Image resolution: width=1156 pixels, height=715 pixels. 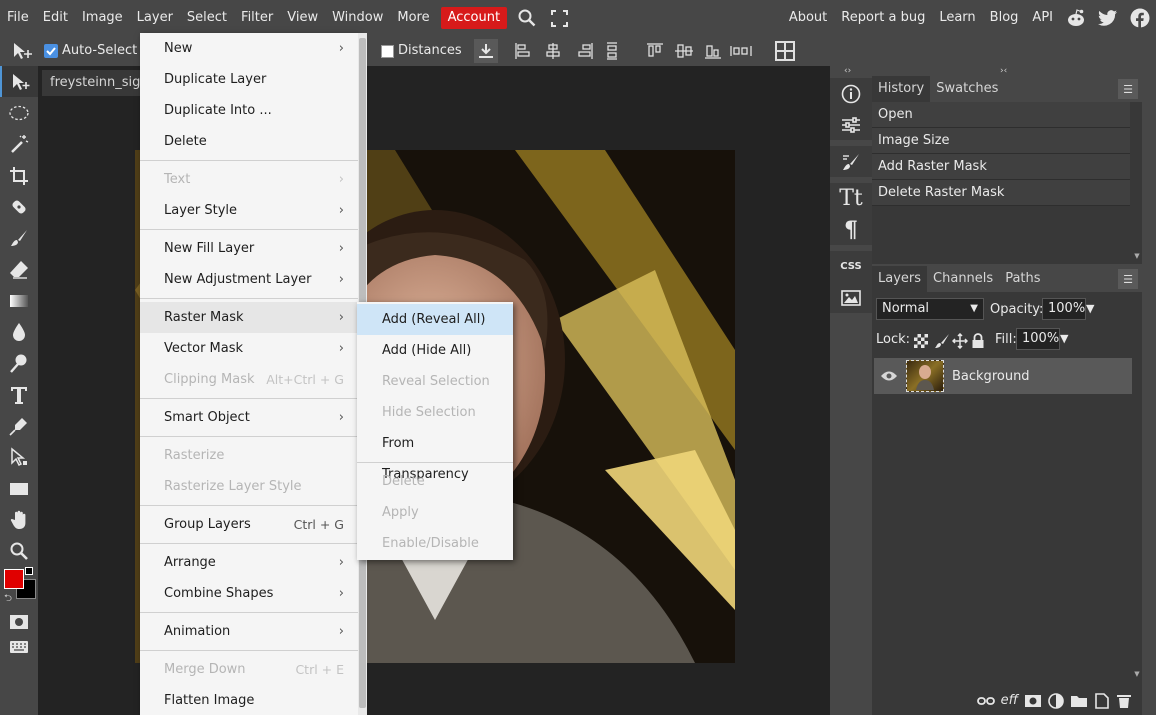 What do you see at coordinates (486, 51) in the screenshot?
I see `download-icon` at bounding box center [486, 51].